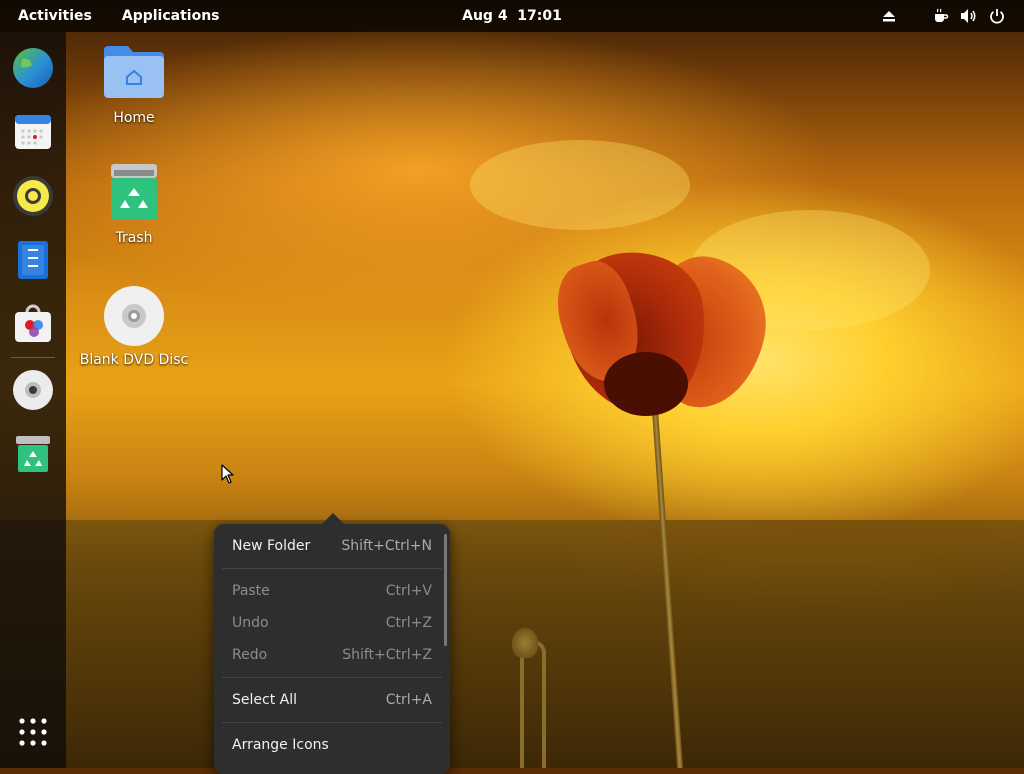  I want to click on desktop-icon-home: Home, so click(134, 84).